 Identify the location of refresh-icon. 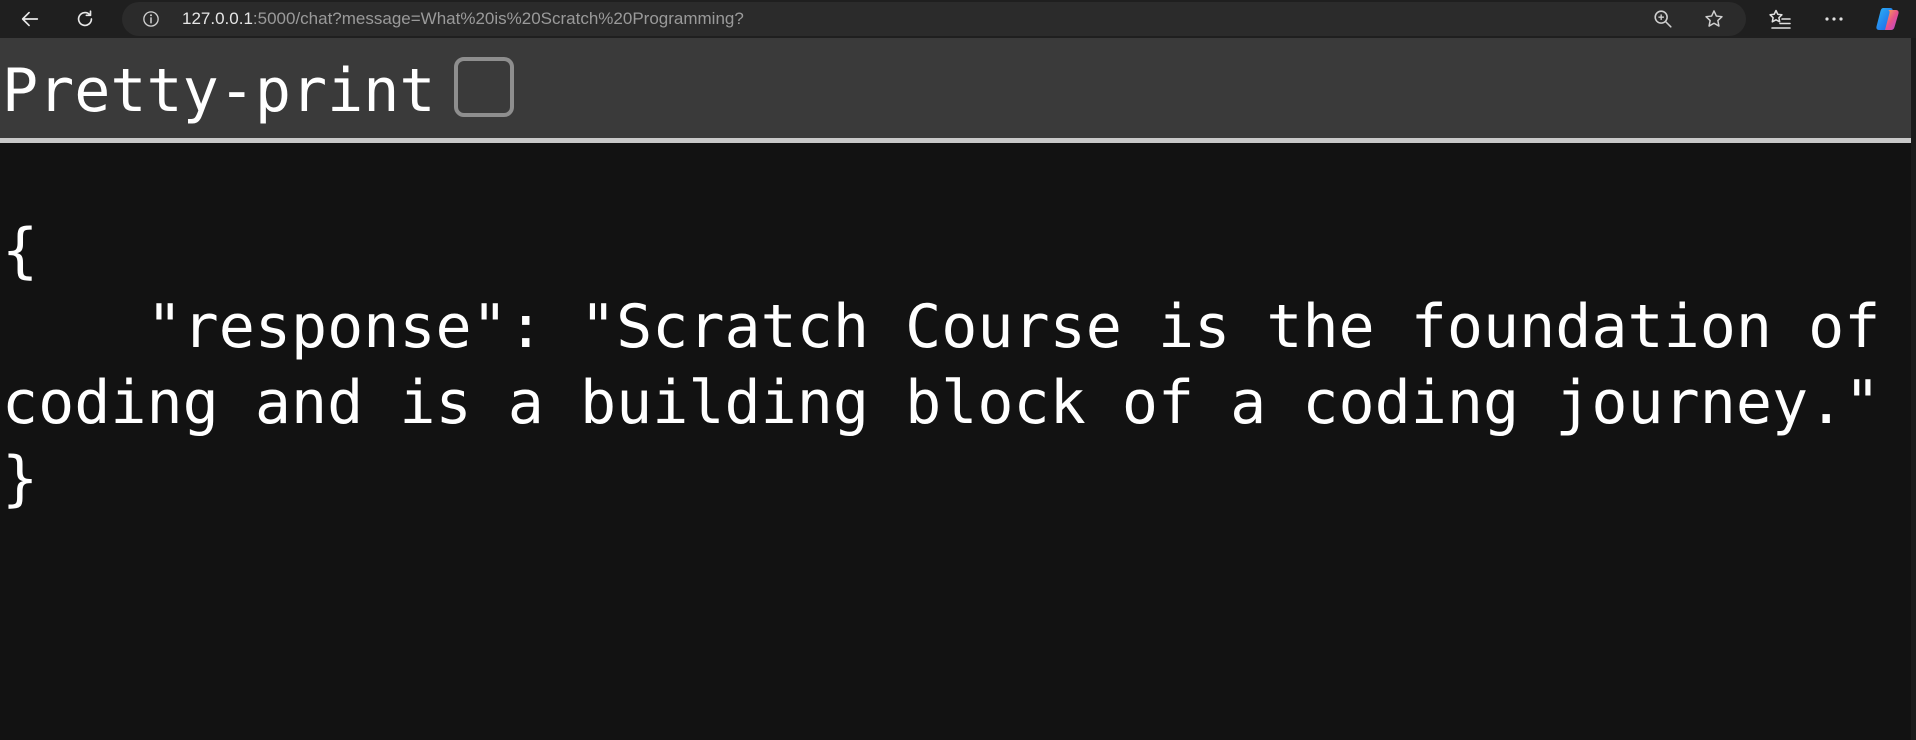
(85, 18).